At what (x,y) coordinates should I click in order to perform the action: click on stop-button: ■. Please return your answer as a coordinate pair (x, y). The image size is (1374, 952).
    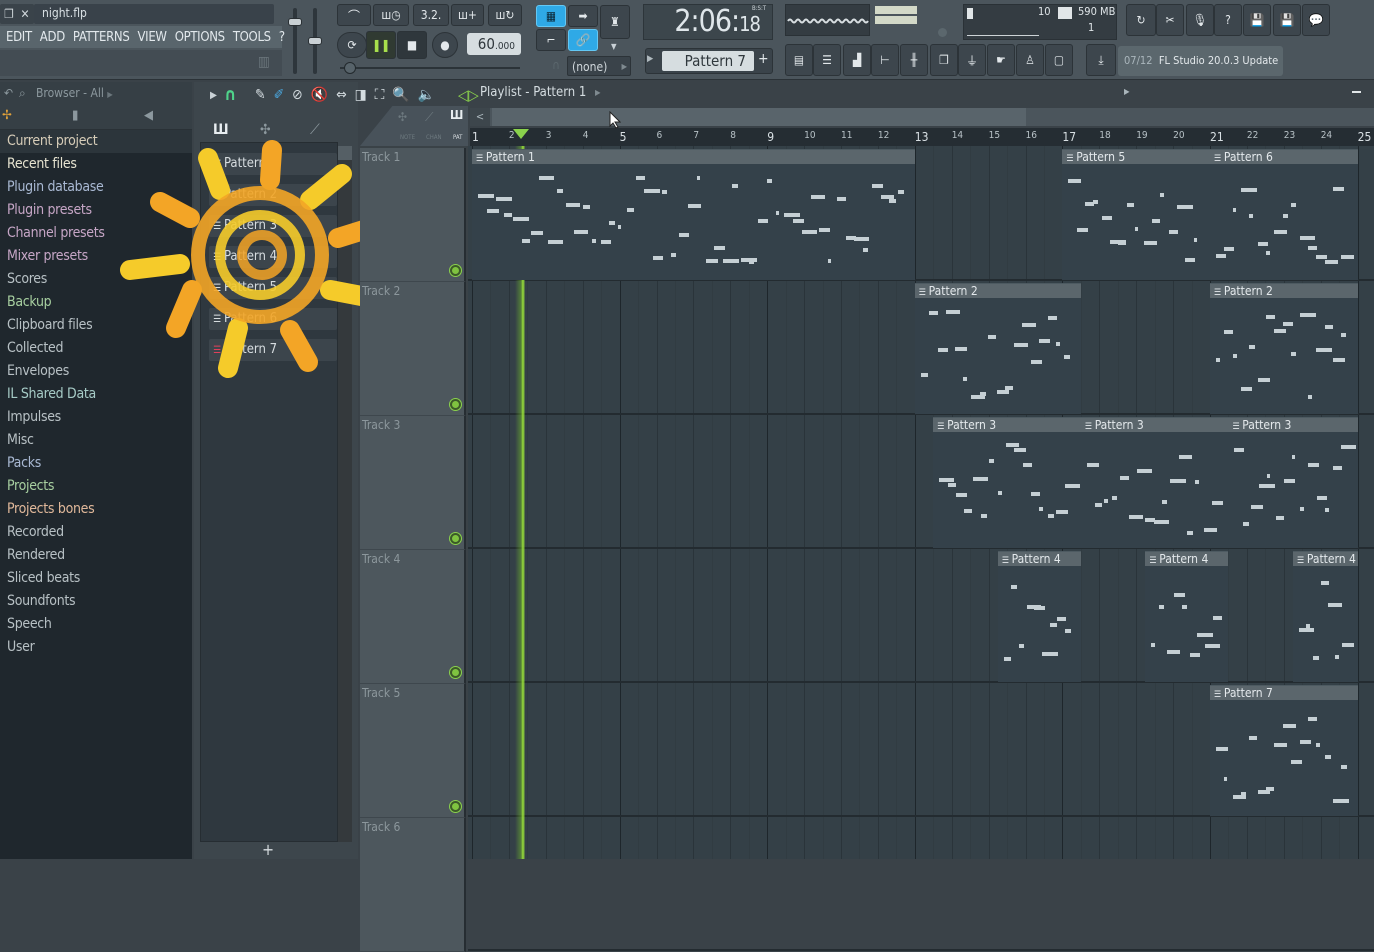
    Looking at the image, I should click on (412, 45).